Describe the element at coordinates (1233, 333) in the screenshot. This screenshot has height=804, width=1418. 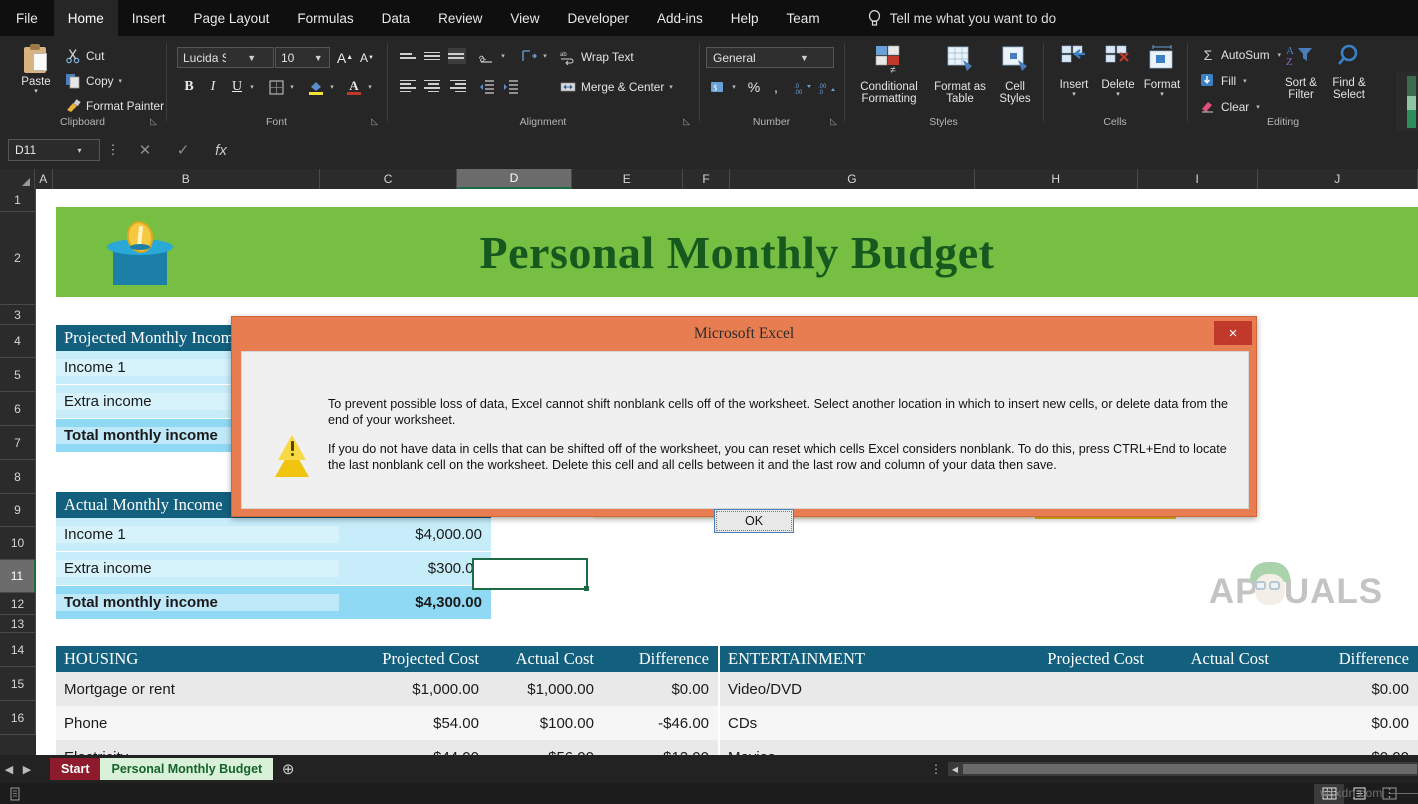
I see `close-icon: ×` at that location.